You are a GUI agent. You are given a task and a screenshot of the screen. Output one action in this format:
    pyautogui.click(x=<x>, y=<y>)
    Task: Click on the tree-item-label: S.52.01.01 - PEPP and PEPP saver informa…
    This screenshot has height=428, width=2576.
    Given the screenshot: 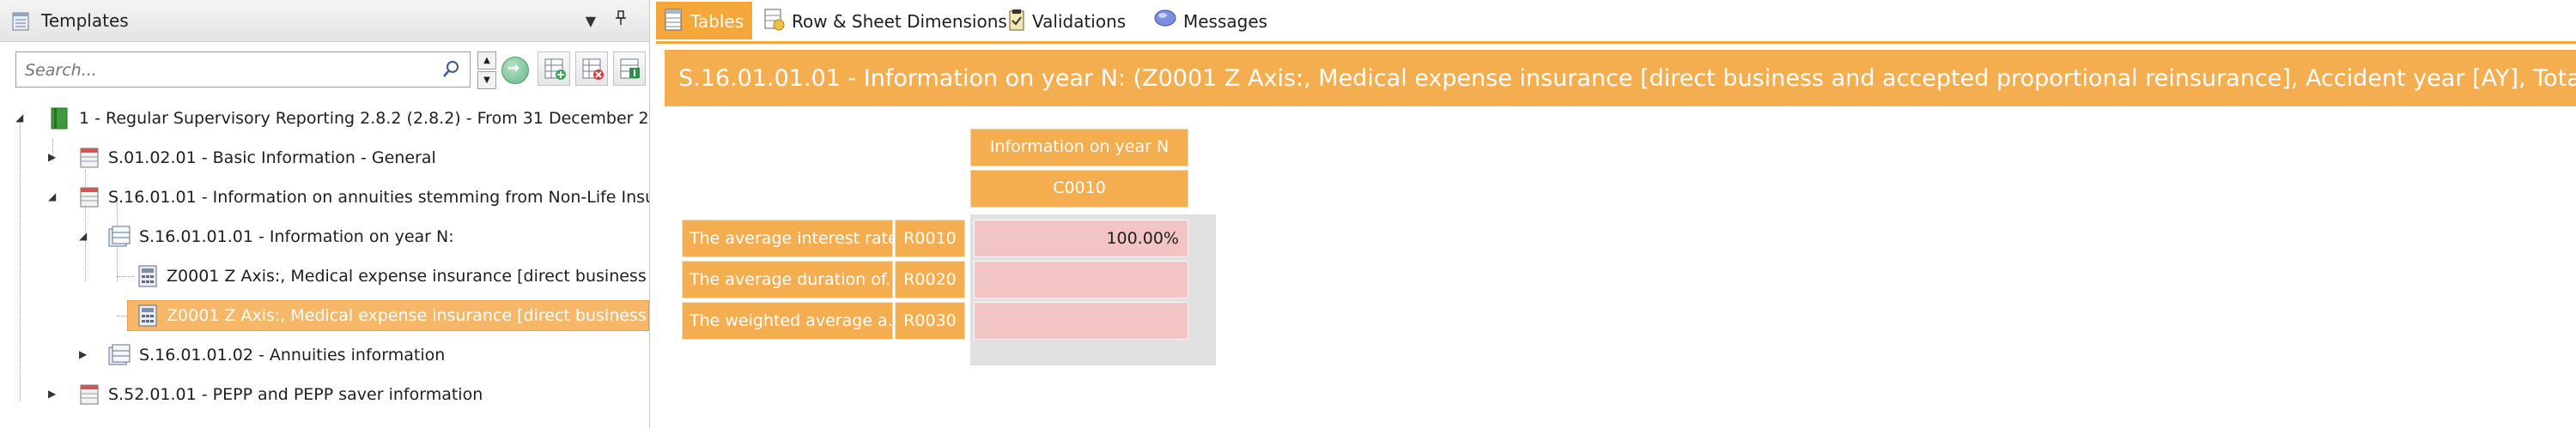 What is the action you would take?
    pyautogui.click(x=295, y=394)
    